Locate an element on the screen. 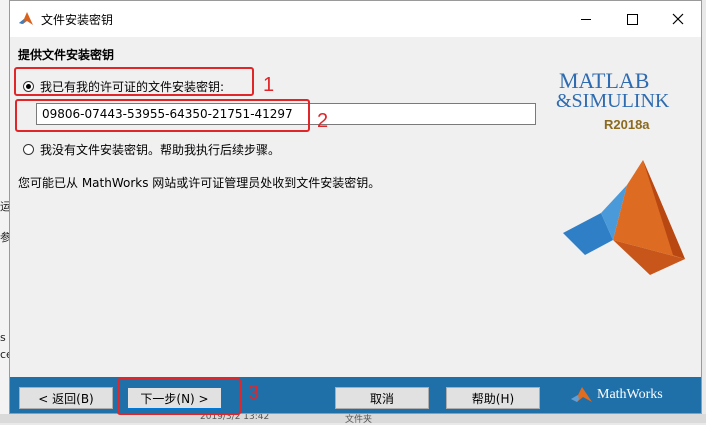 The height and width of the screenshot is (425, 706). mathworks-logo: MathWorks is located at coordinates (617, 395).